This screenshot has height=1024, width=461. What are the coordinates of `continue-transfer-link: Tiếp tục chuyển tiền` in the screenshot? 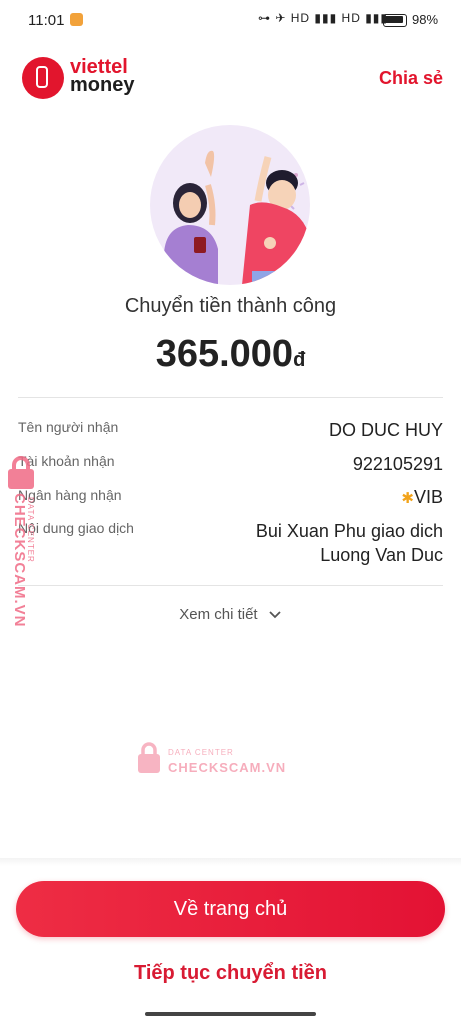 It's located at (230, 973).